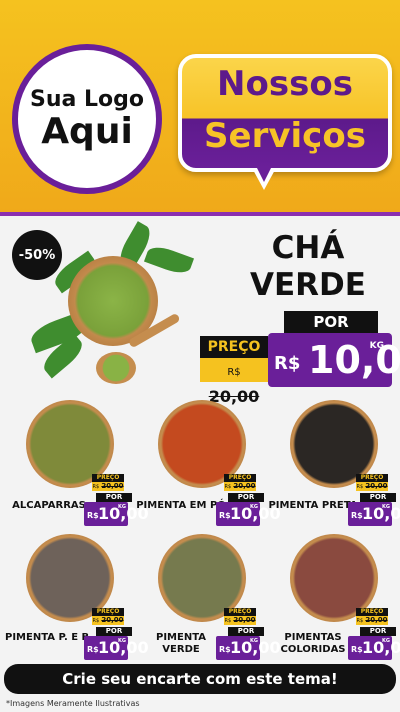  What do you see at coordinates (285, 84) in the screenshot?
I see `header-title-line1: Nossos` at bounding box center [285, 84].